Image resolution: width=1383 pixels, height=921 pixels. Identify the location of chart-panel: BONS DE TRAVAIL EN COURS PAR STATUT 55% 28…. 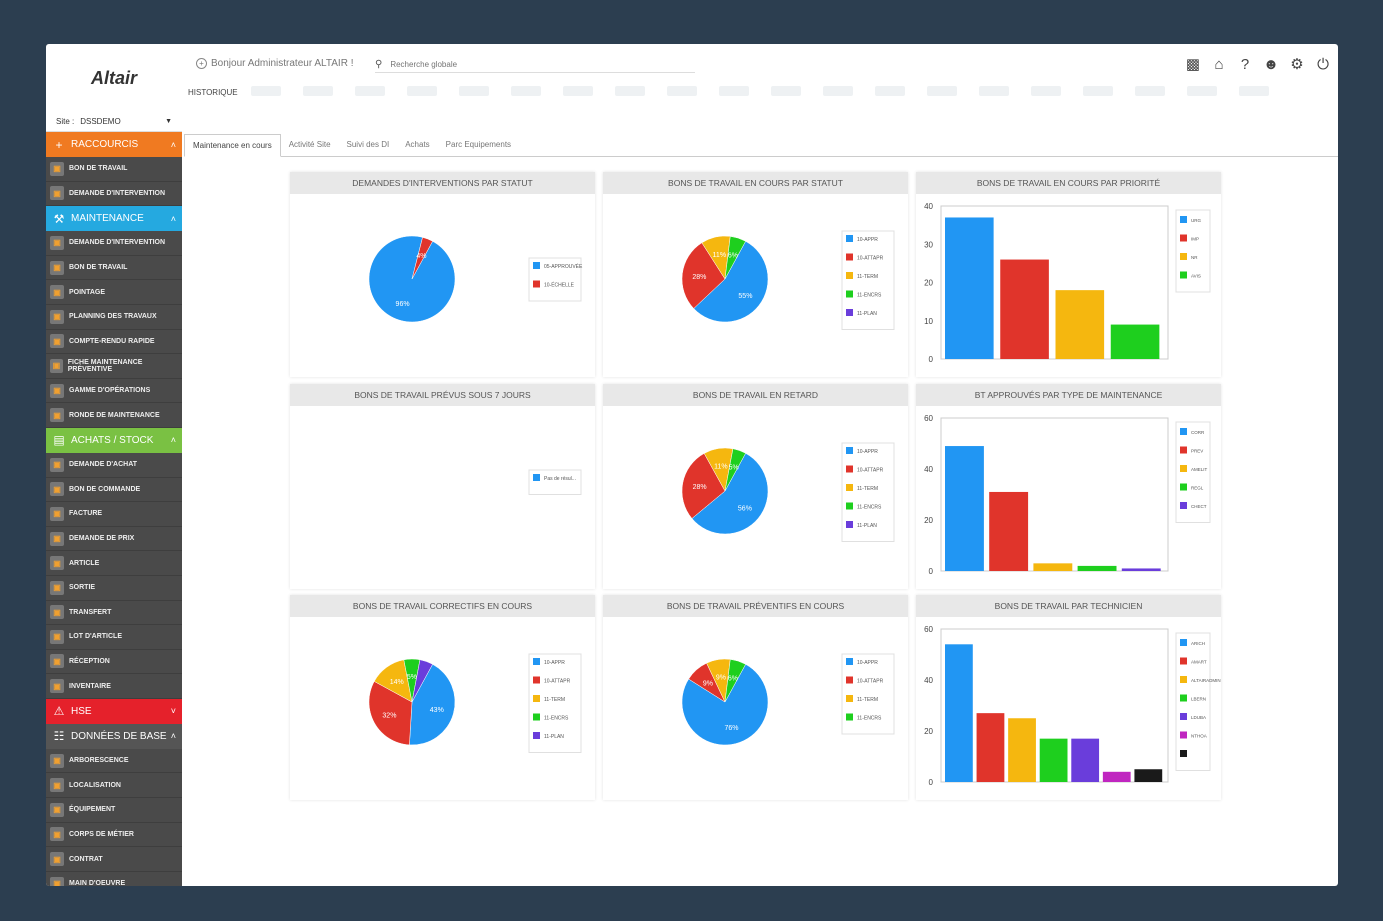
(755, 274).